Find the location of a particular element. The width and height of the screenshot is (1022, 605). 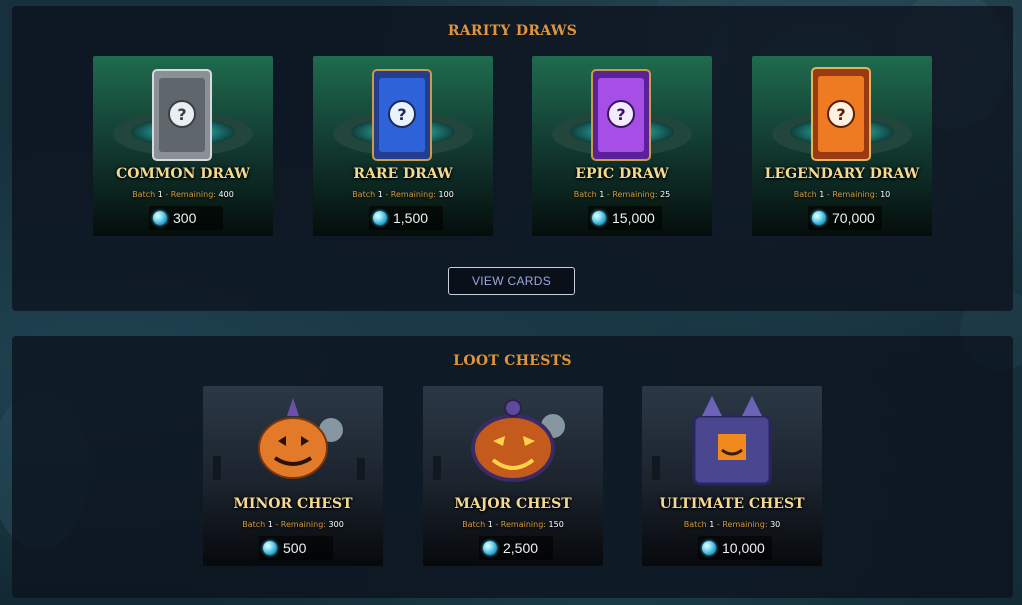

price-tag: 15,000 is located at coordinates (625, 218).